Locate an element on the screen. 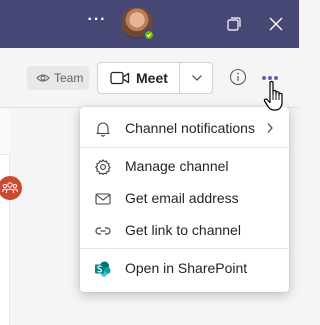  left-panel-header is located at coordinates (5, 132).